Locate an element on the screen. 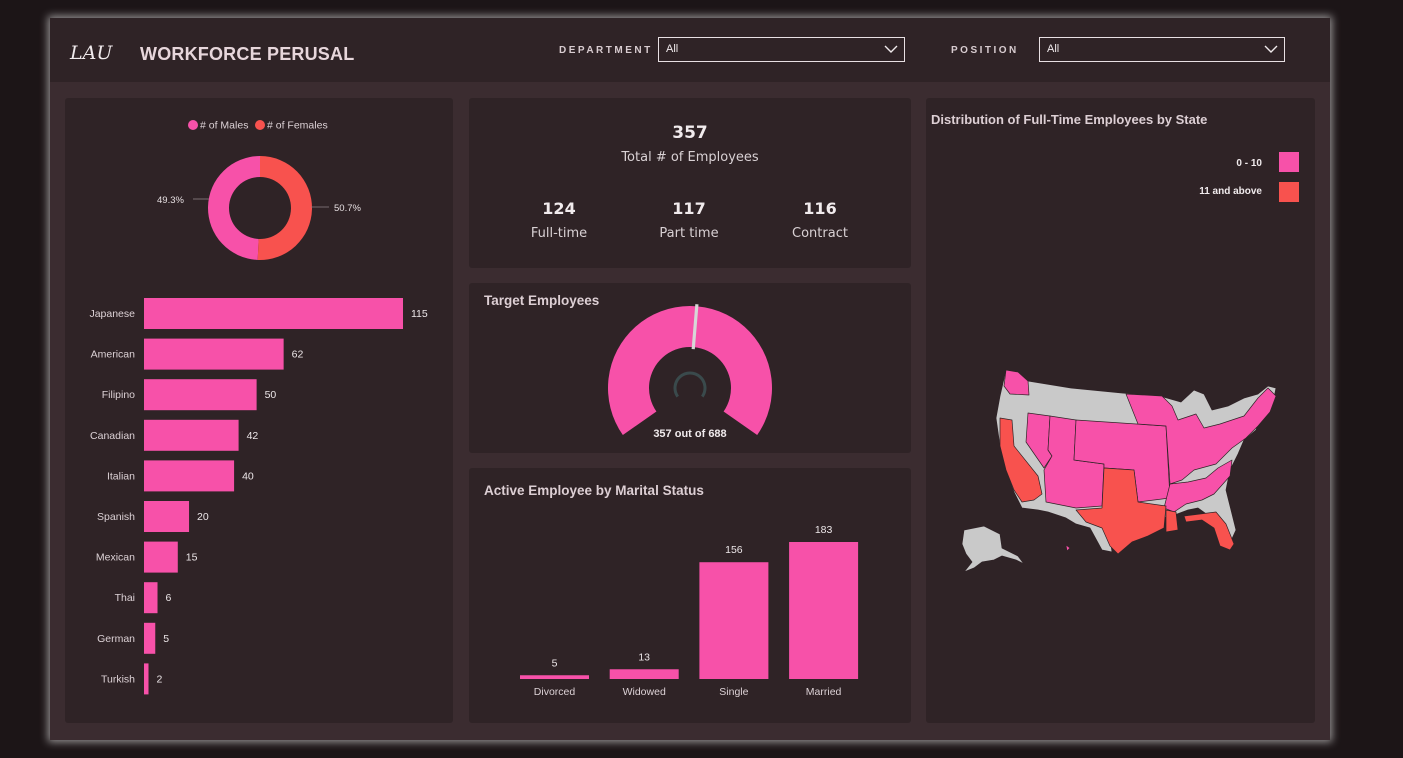 The height and width of the screenshot is (758, 1403). nationality-category-label: Italian is located at coordinates (121, 476).